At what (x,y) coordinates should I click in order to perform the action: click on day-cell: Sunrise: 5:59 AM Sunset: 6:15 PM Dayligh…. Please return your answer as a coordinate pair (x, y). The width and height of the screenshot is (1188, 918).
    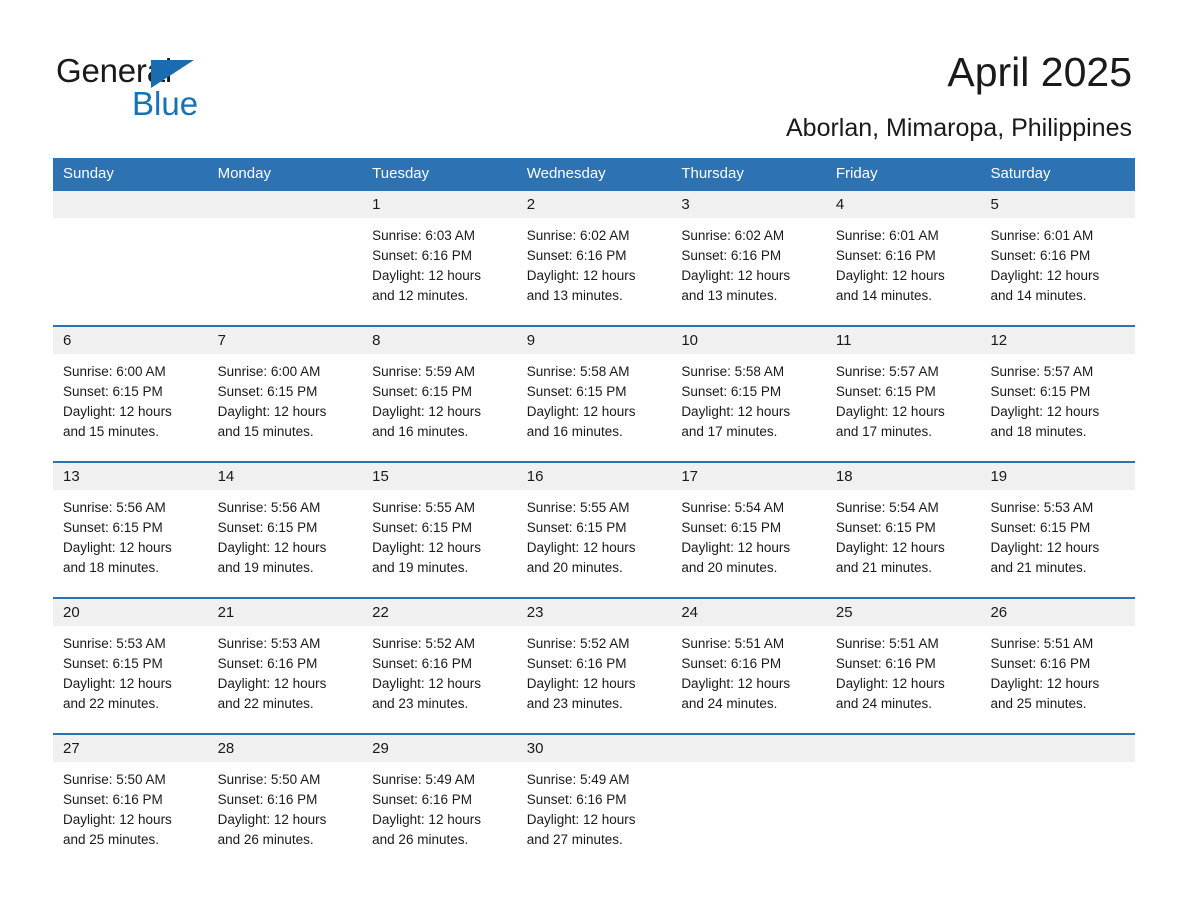
    Looking at the image, I should click on (439, 407).